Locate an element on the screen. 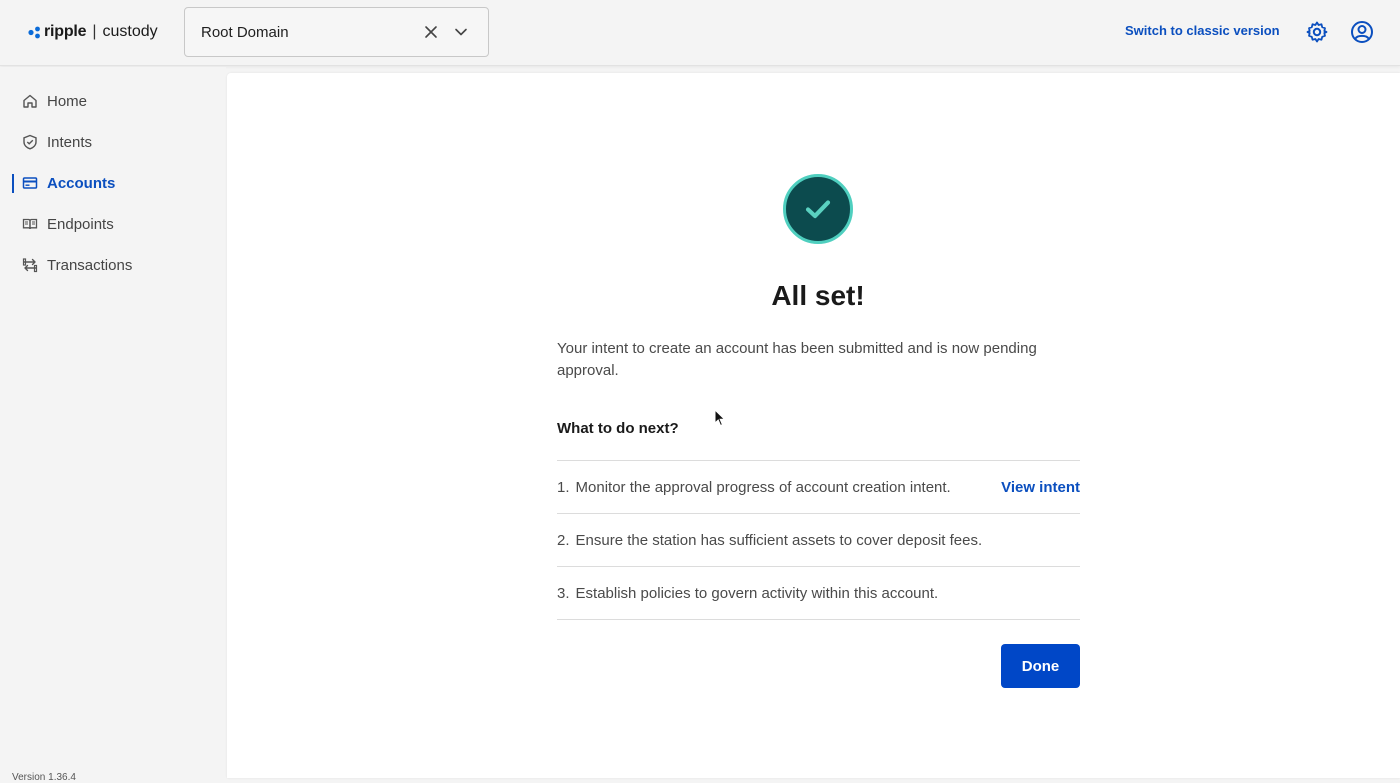 This screenshot has width=1400, height=783. sidebar-item-transactions: Transactions is located at coordinates (112, 265).